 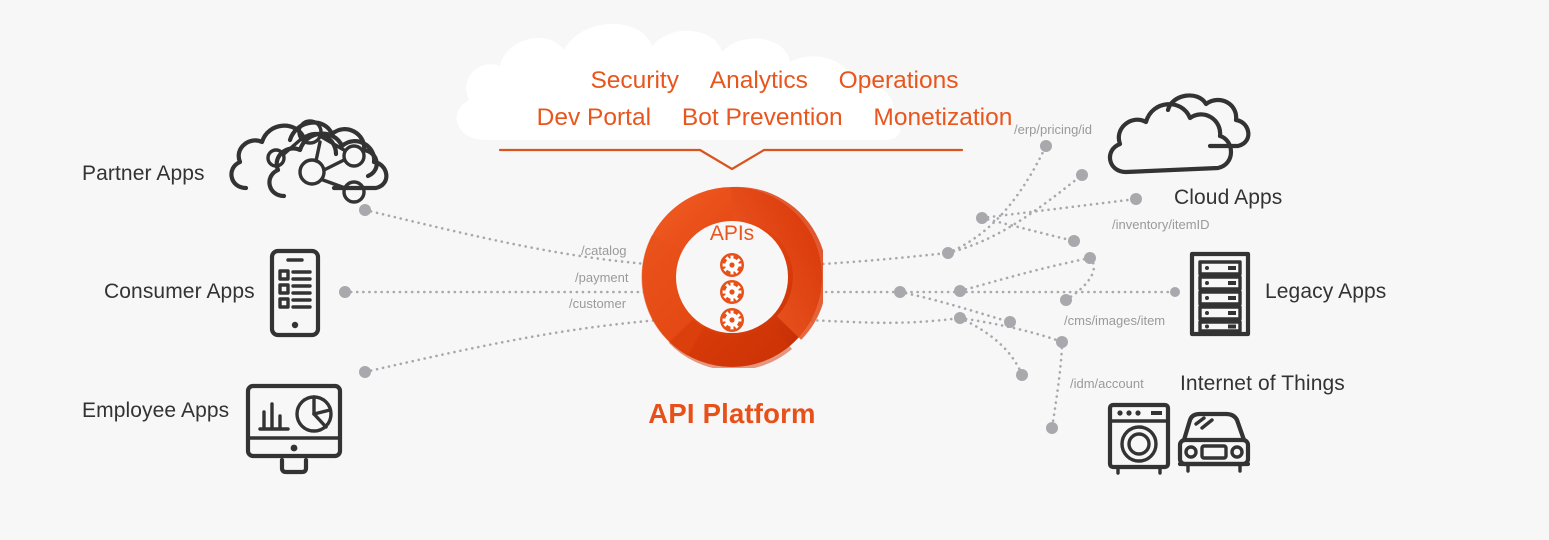 I want to click on callout-row-capabilities-2: Dev Portal Bot Prevention Monetization, so click(x=774, y=118).